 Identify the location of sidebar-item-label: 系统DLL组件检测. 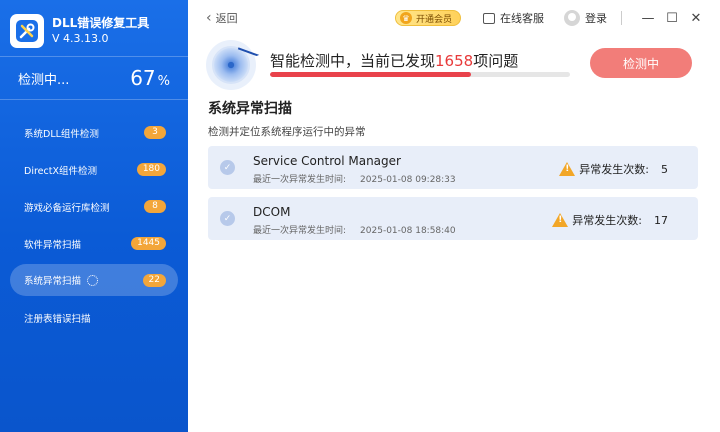
(61, 134).